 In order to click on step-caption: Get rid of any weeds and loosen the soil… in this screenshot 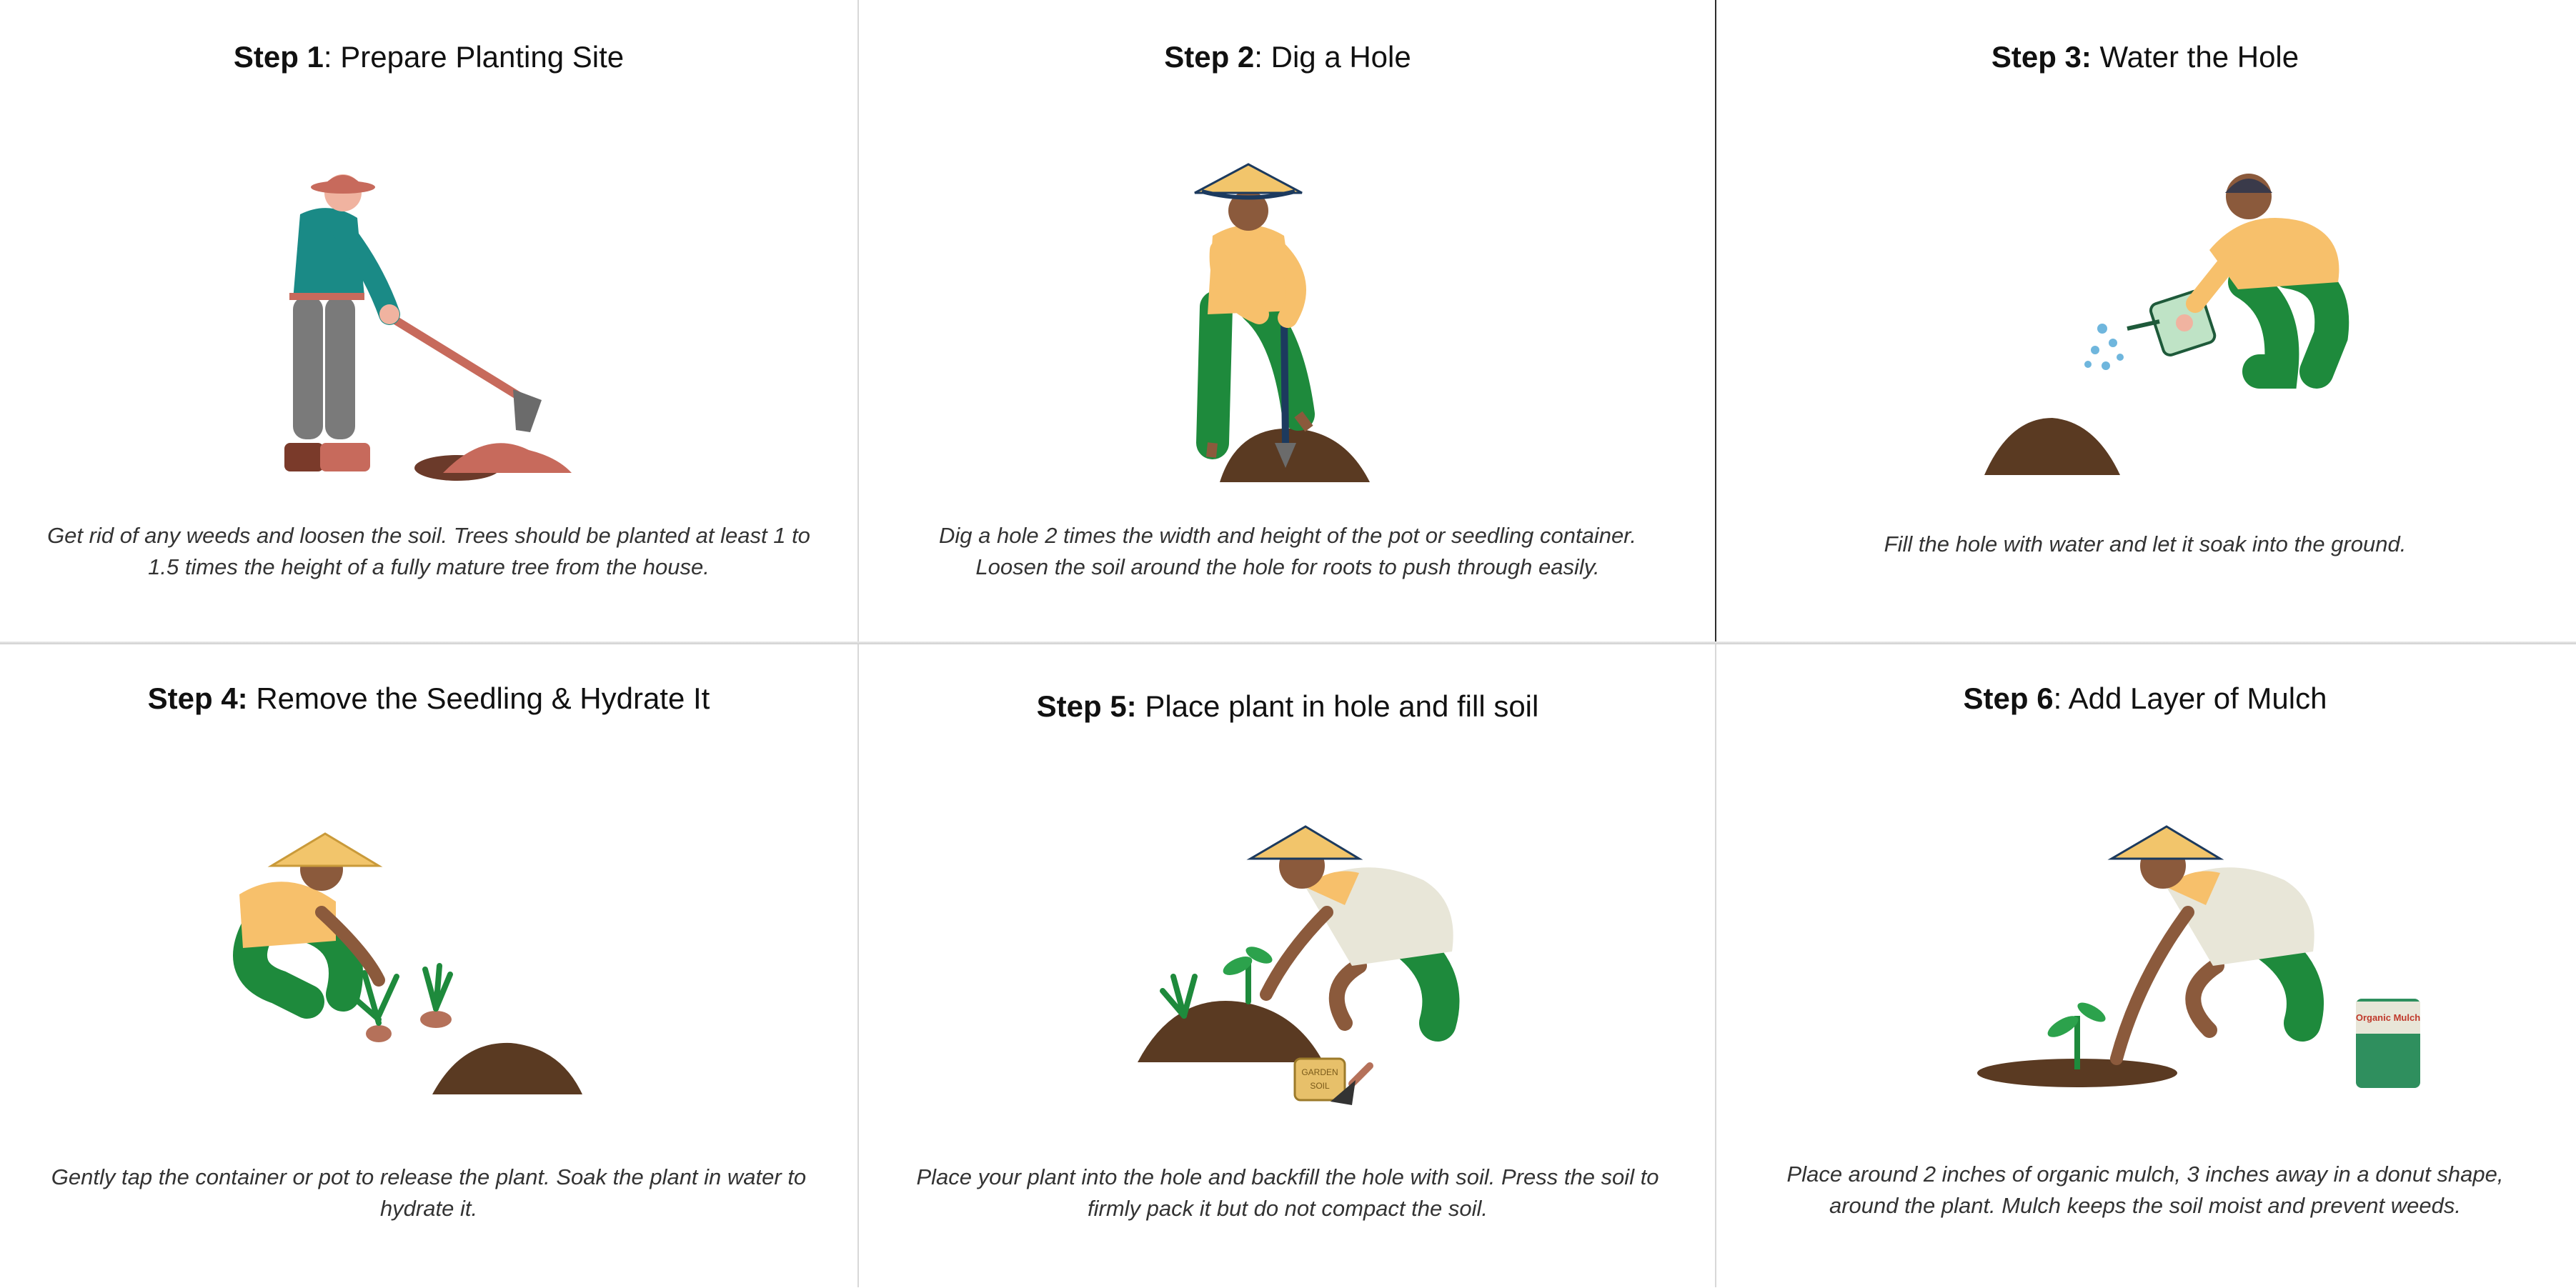, I will do `click(428, 551)`.